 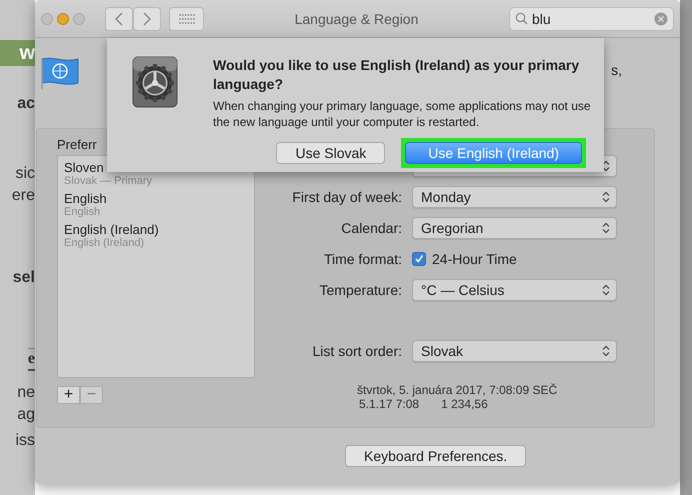 What do you see at coordinates (521, 18) in the screenshot?
I see `search-icon` at bounding box center [521, 18].